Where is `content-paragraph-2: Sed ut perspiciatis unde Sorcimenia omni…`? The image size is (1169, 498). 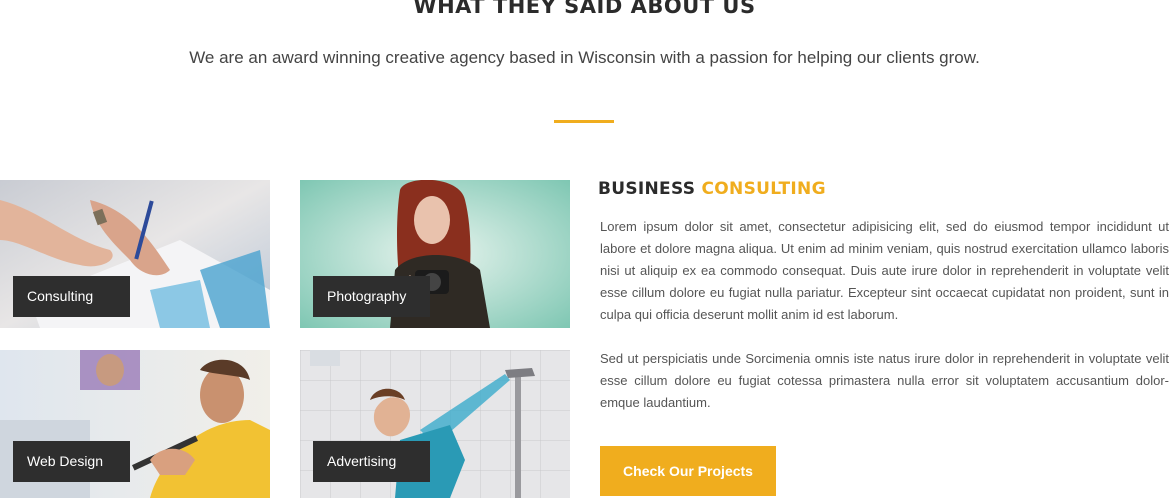 content-paragraph-2: Sed ut perspiciatis unde Sorcimenia omni… is located at coordinates (884, 380).